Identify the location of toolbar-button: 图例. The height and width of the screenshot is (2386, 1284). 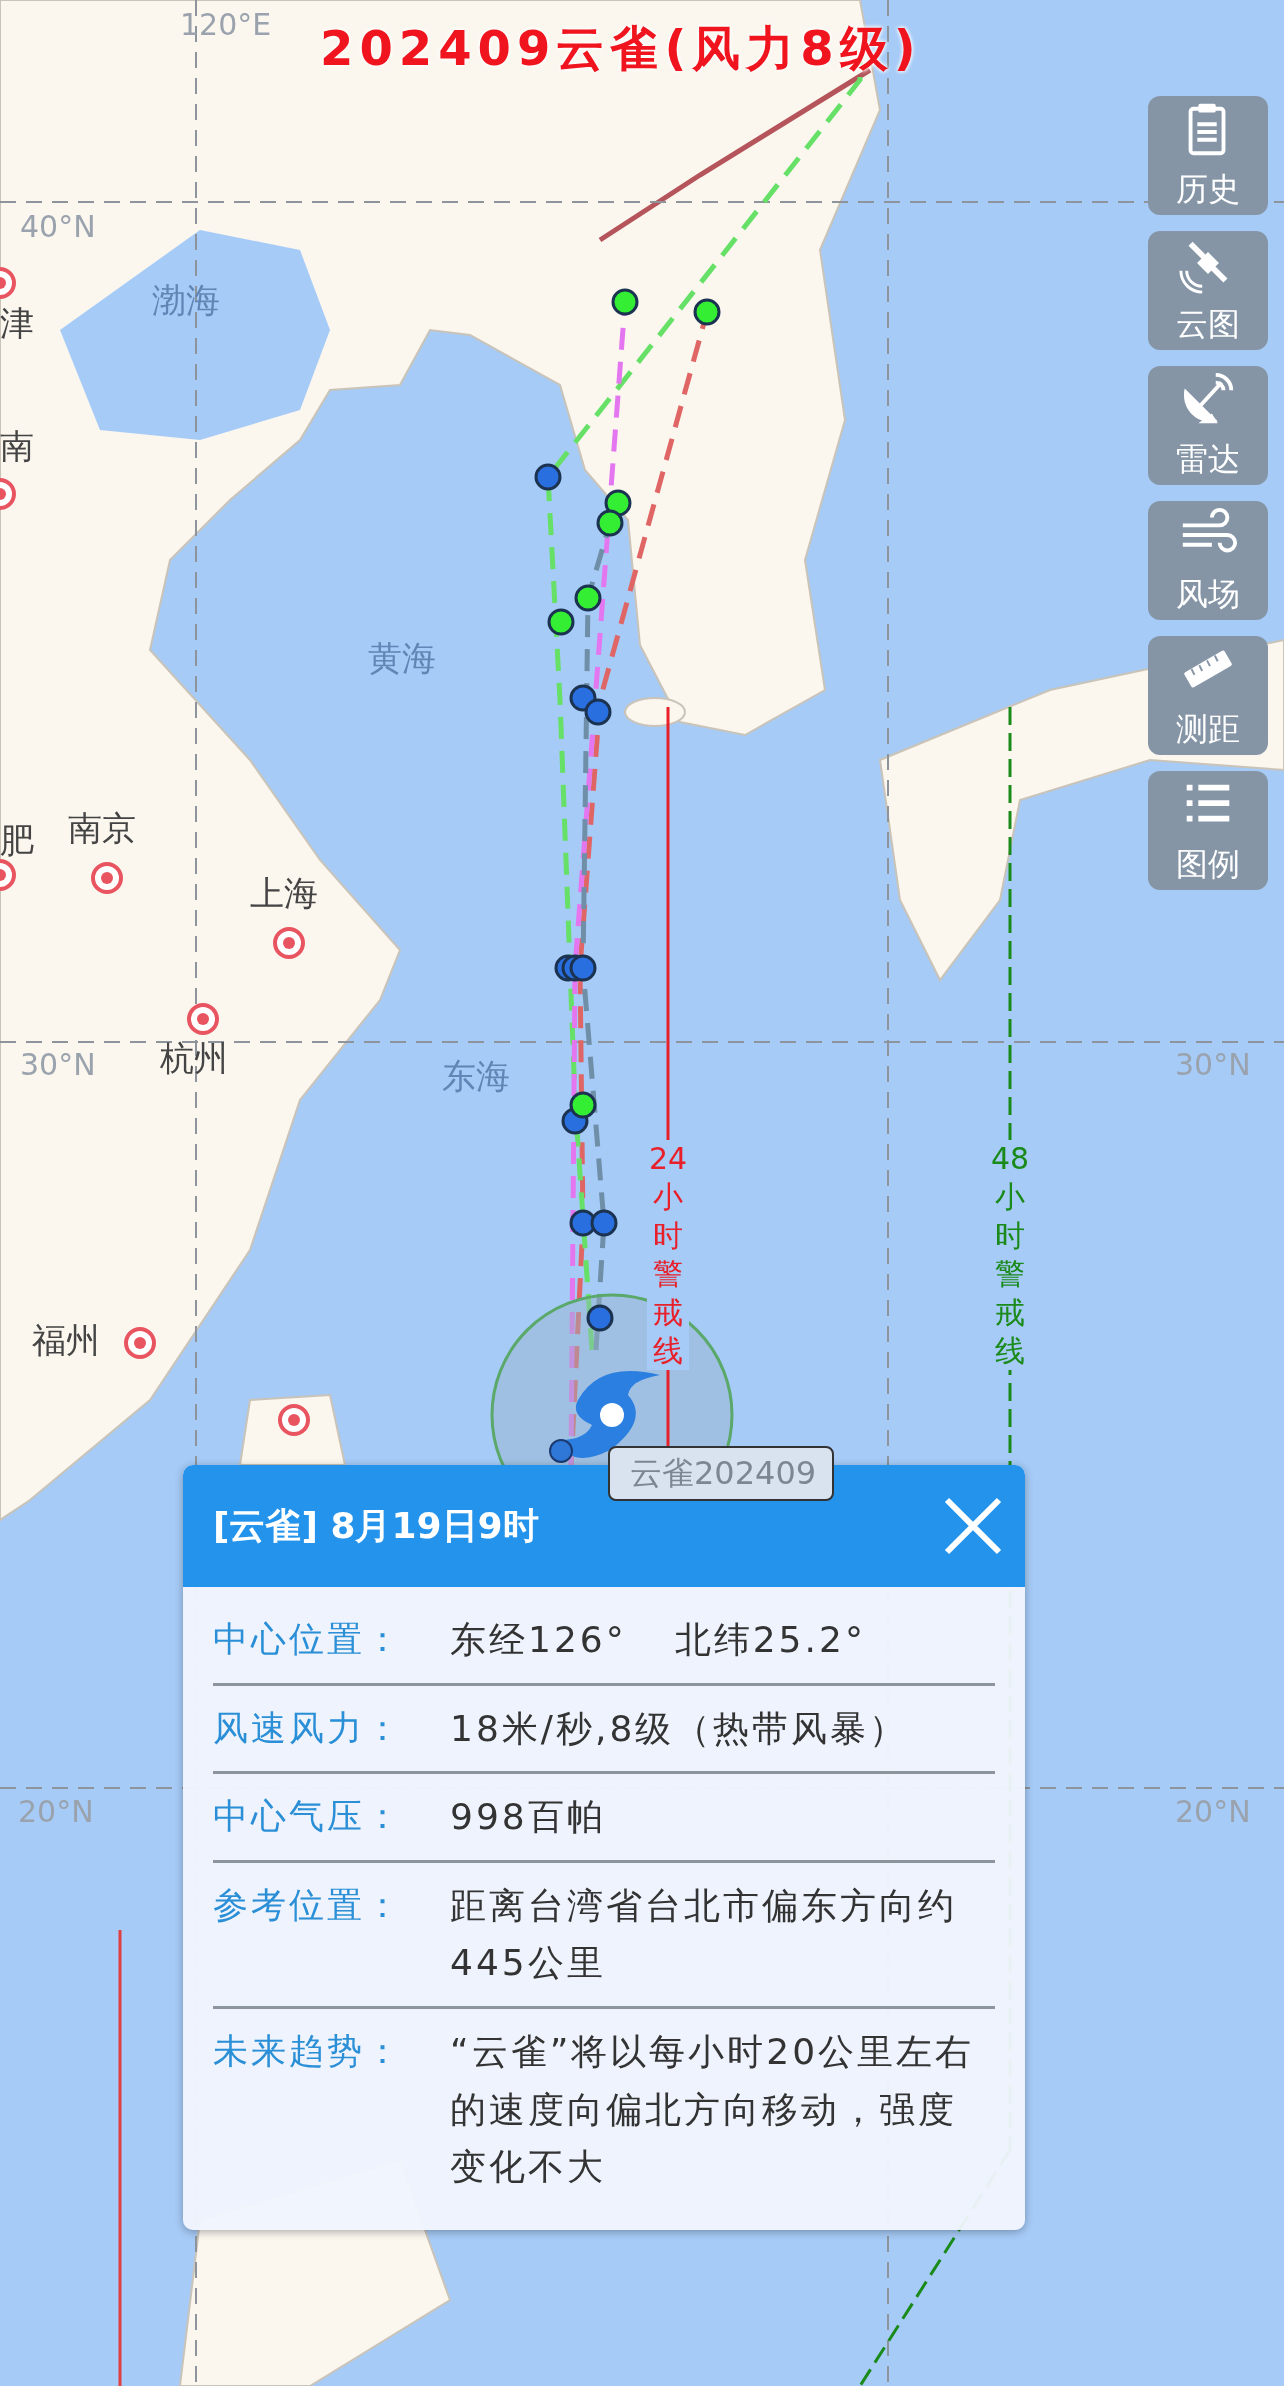
(1208, 830).